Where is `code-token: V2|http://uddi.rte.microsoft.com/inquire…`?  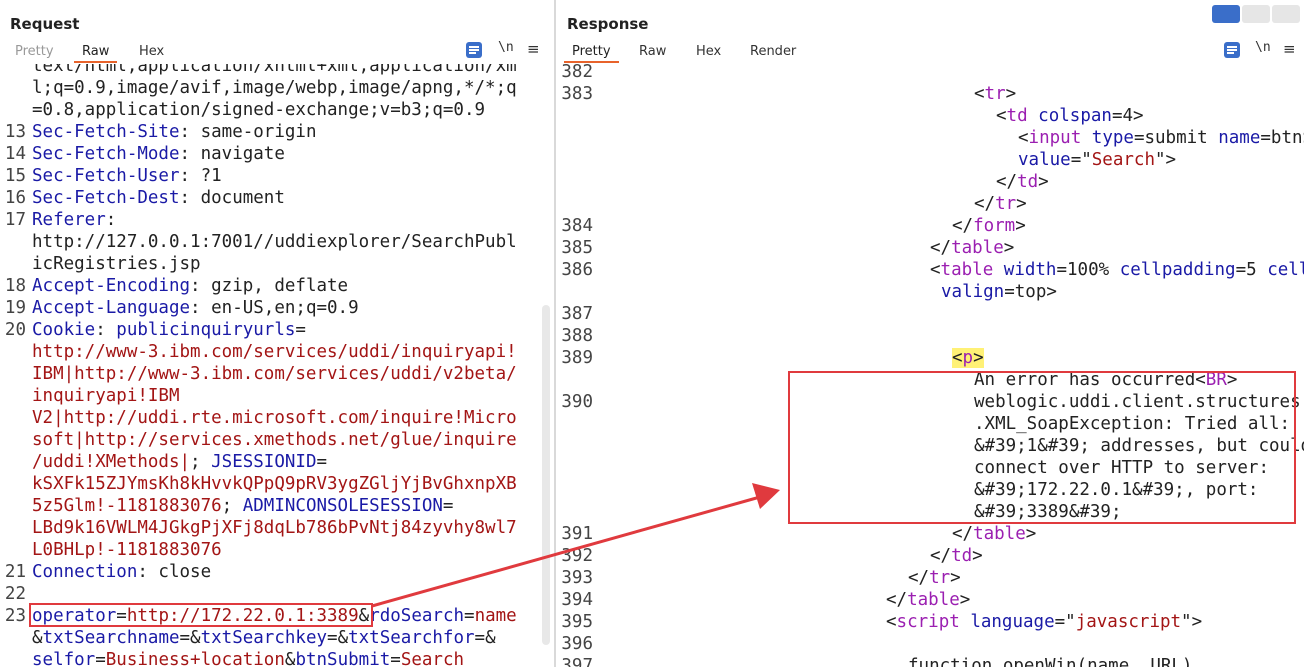
code-token: V2|http://uddi.rte.microsoft.com/inquire… is located at coordinates (274, 418).